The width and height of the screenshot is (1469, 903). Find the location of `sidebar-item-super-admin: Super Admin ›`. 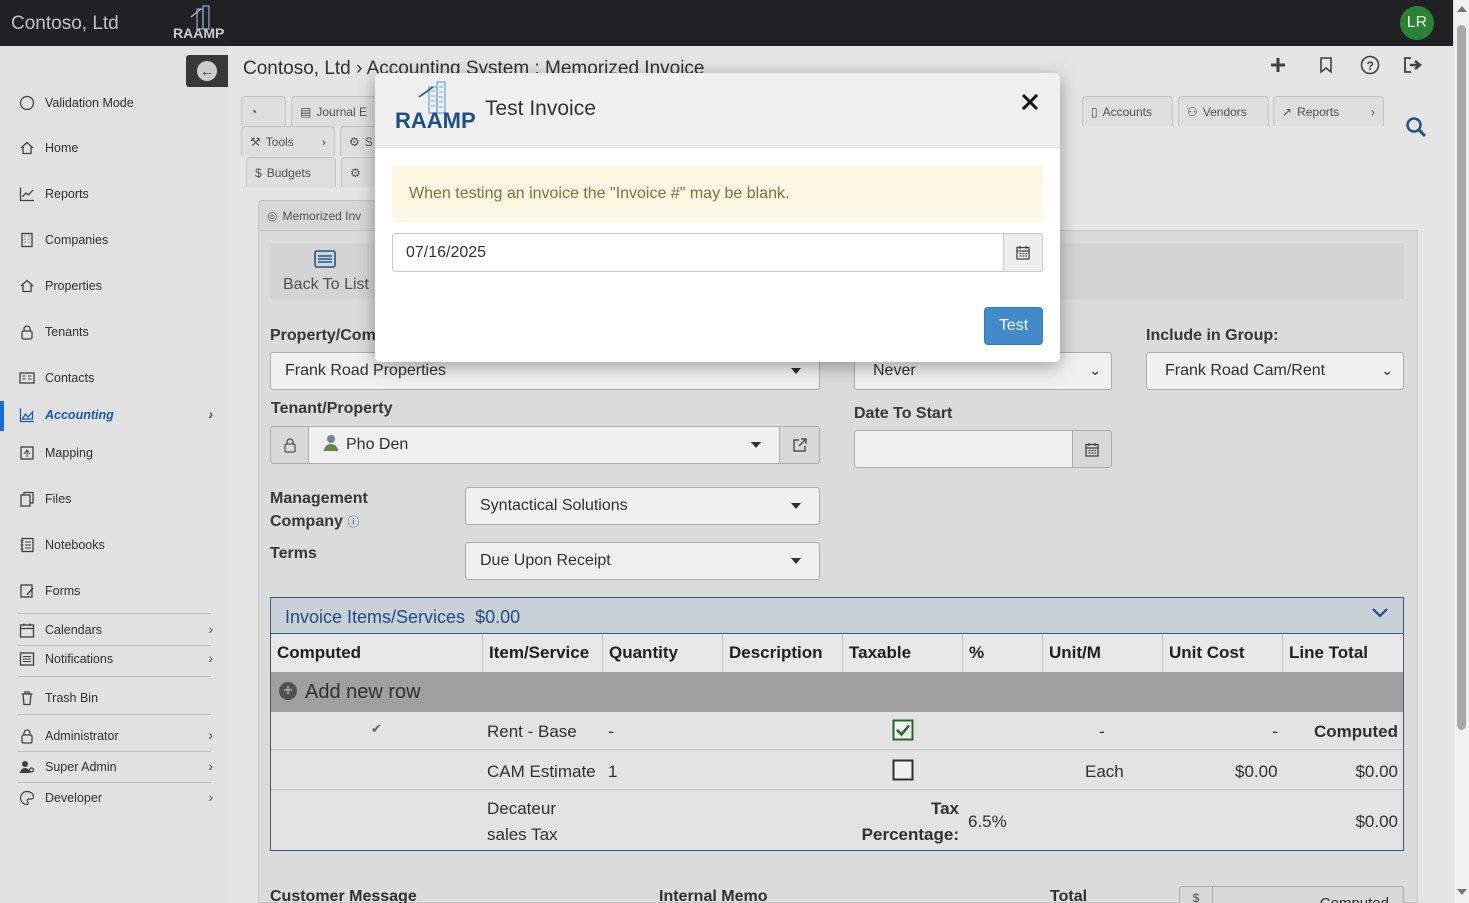

sidebar-item-super-admin: Super Admin › is located at coordinates (115, 767).